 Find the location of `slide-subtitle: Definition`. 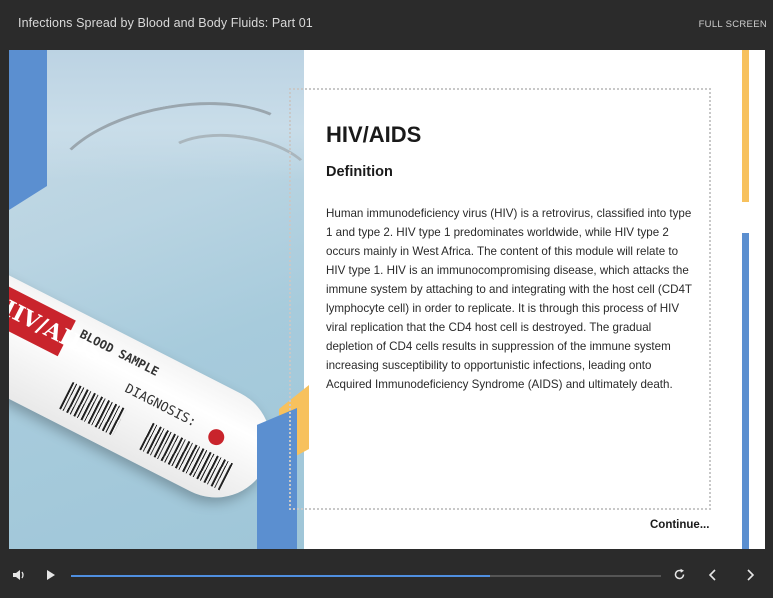

slide-subtitle: Definition is located at coordinates (359, 172).